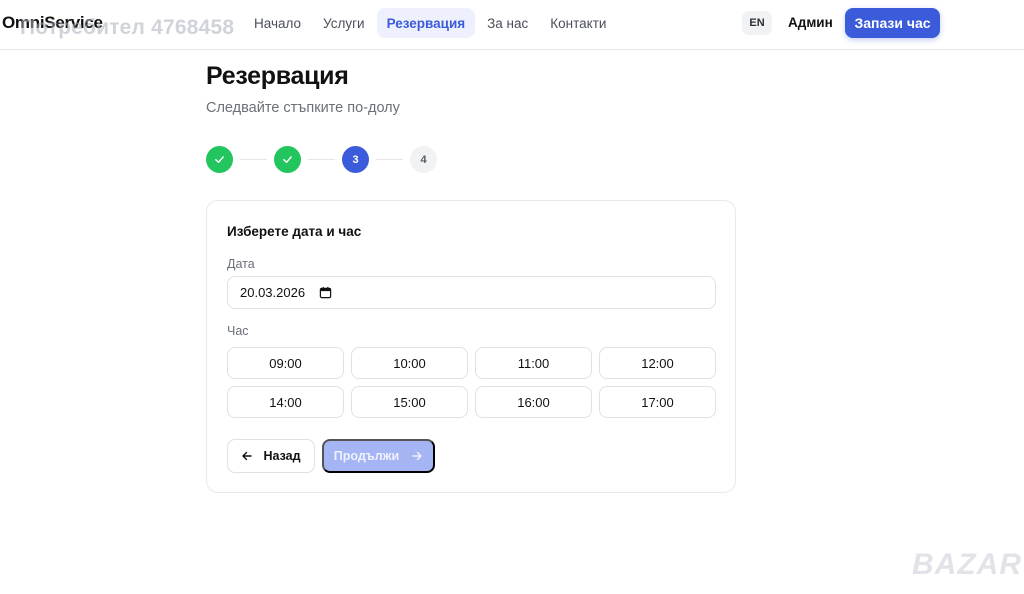 The height and width of the screenshot is (594, 1024). I want to click on time-slot: 14:00, so click(285, 402).